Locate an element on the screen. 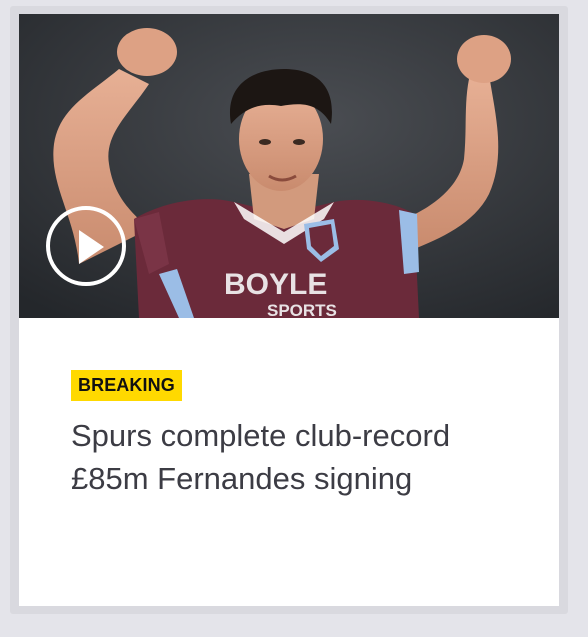 The width and height of the screenshot is (588, 637). breaking-badge: BREAKING is located at coordinates (126, 385).